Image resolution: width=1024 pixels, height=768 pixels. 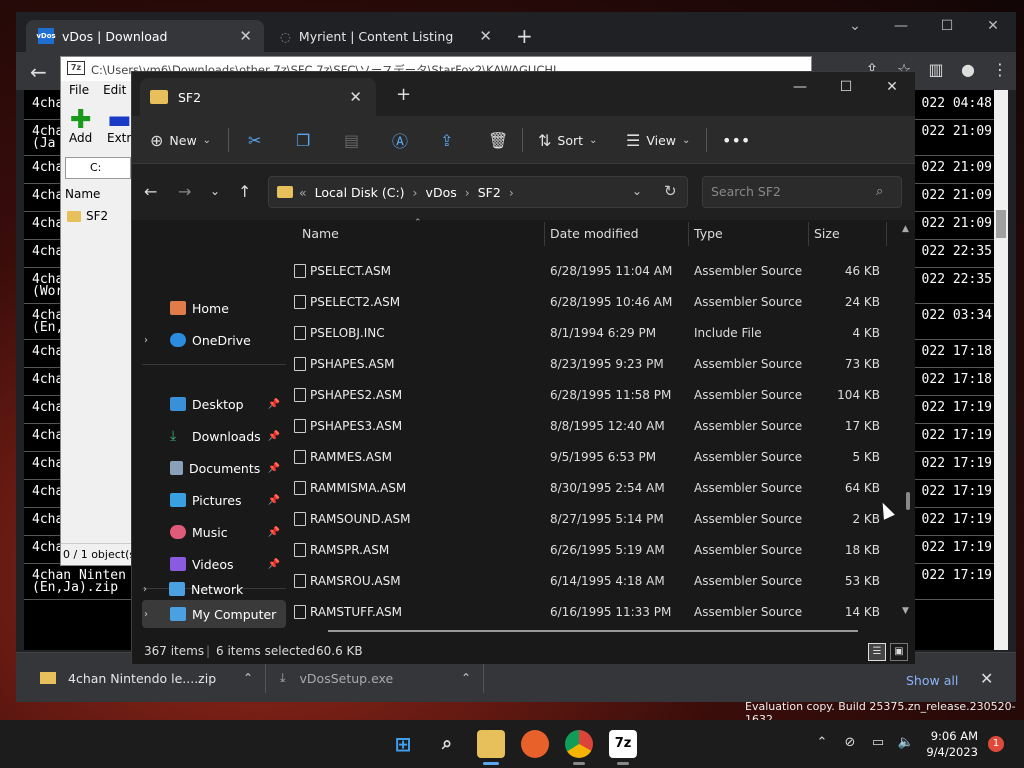 I want to click on overflow-icon: «, so click(x=303, y=192).